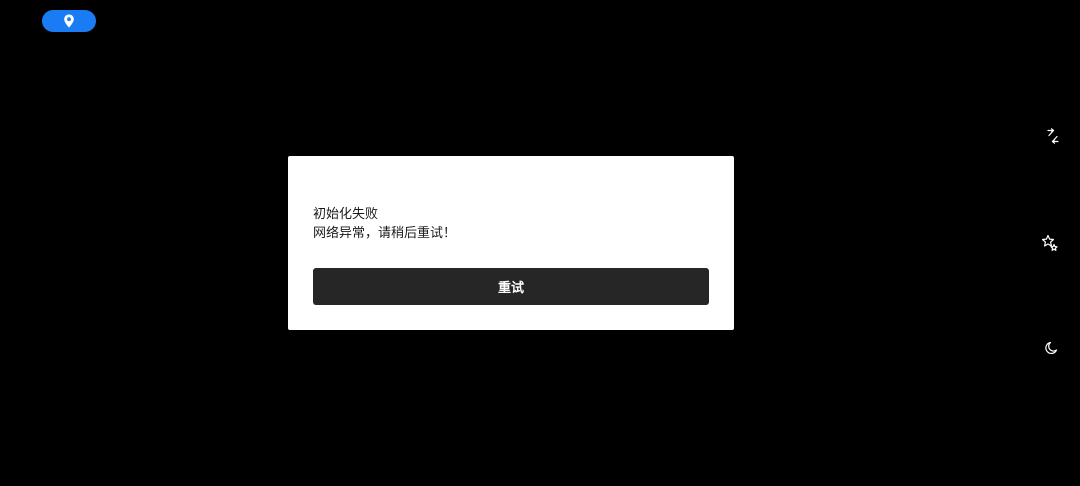 This screenshot has width=1080, height=486. Describe the element at coordinates (346, 214) in the screenshot. I see `dialog-title: 初始化失败` at that location.